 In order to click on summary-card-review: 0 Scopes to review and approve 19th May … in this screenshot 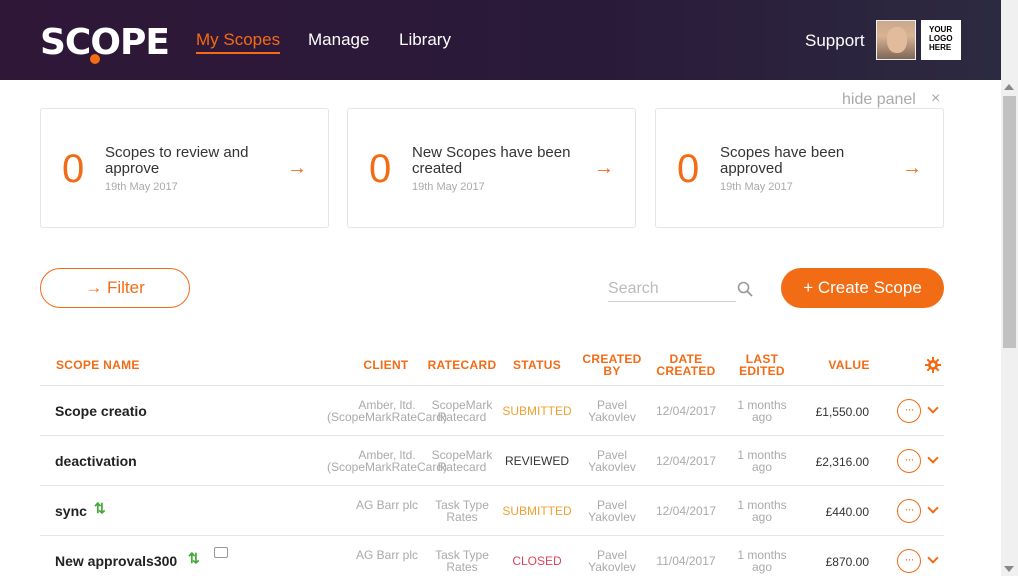, I will do `click(184, 168)`.